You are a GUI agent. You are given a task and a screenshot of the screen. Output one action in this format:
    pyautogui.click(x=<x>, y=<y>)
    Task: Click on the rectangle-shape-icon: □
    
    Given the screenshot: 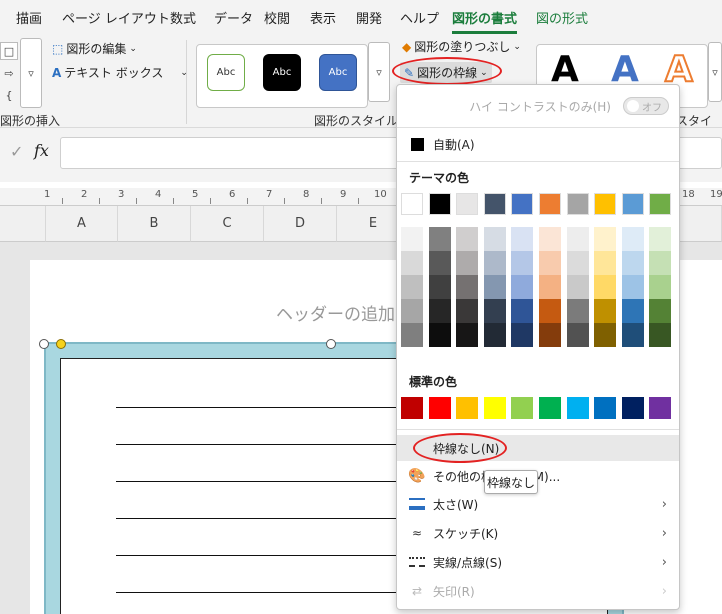 What is the action you would take?
    pyautogui.click(x=9, y=51)
    